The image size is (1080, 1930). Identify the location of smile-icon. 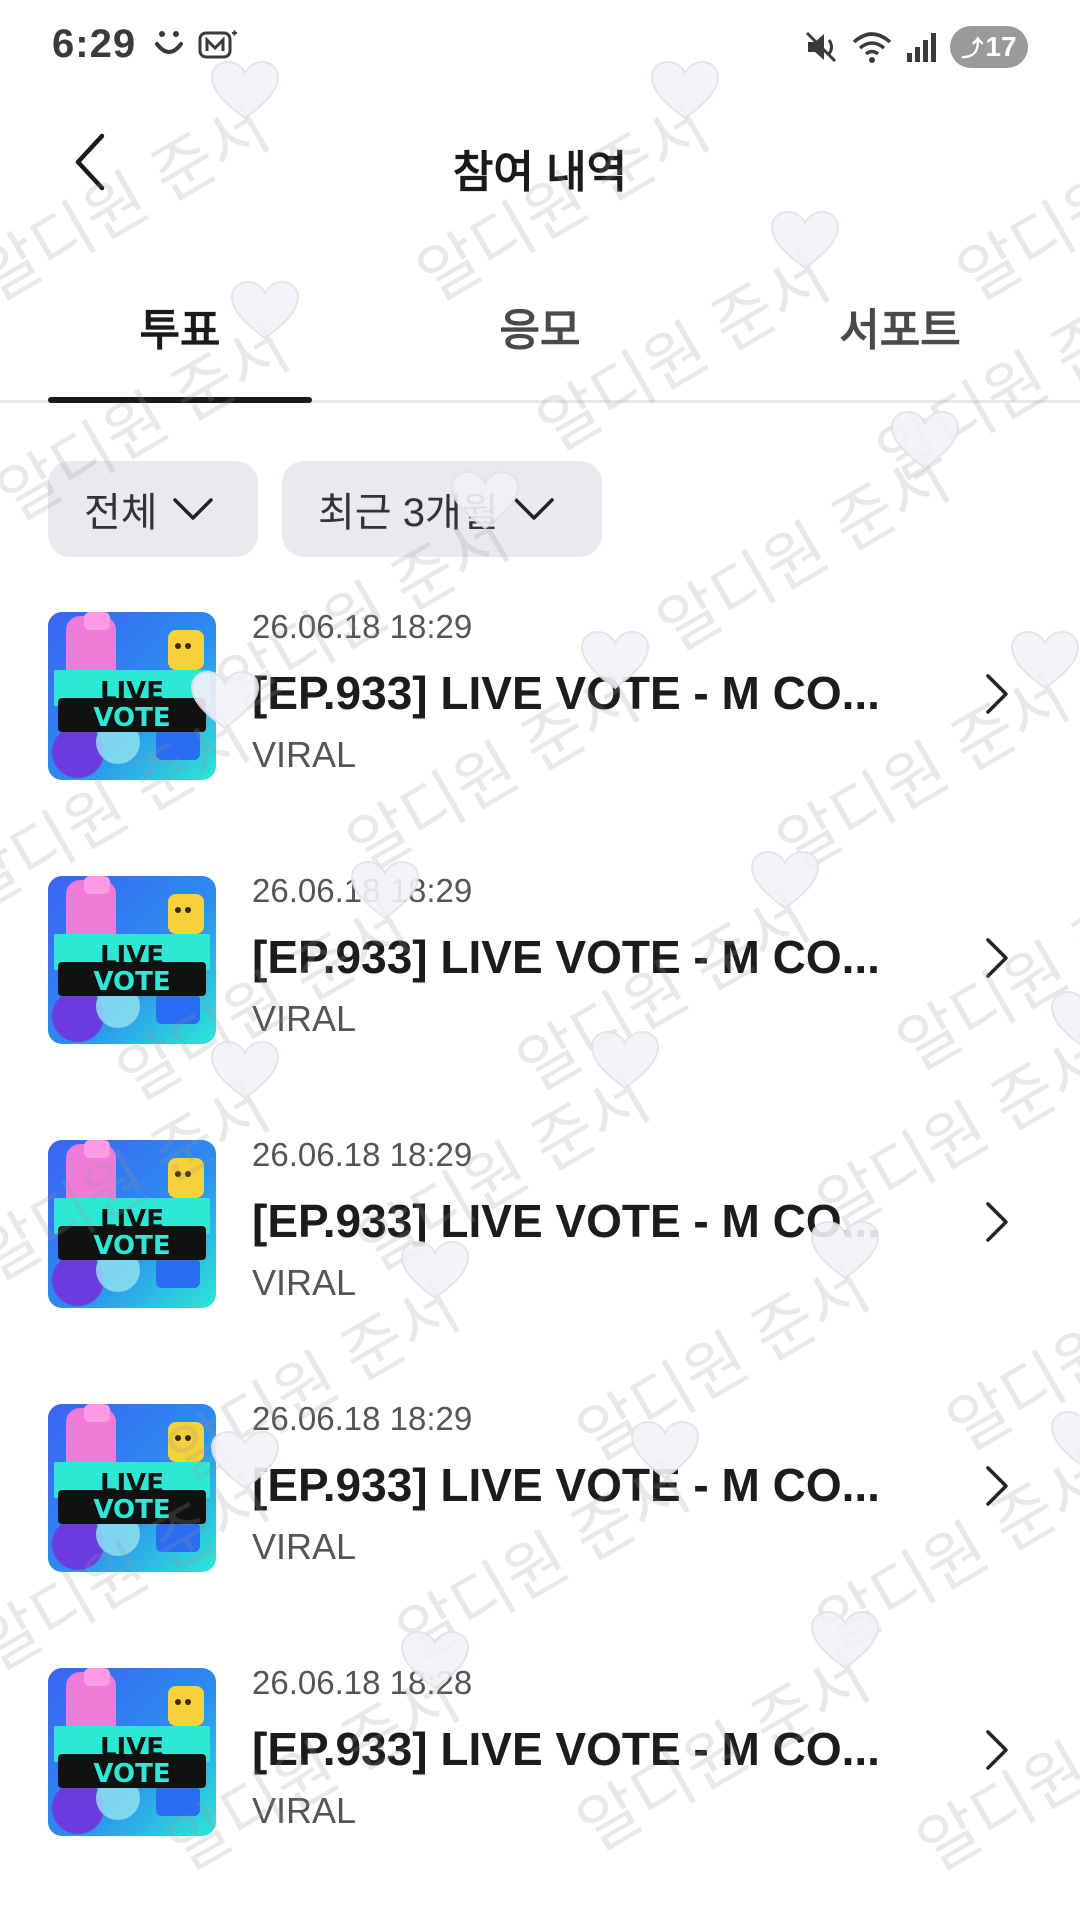
(169, 42).